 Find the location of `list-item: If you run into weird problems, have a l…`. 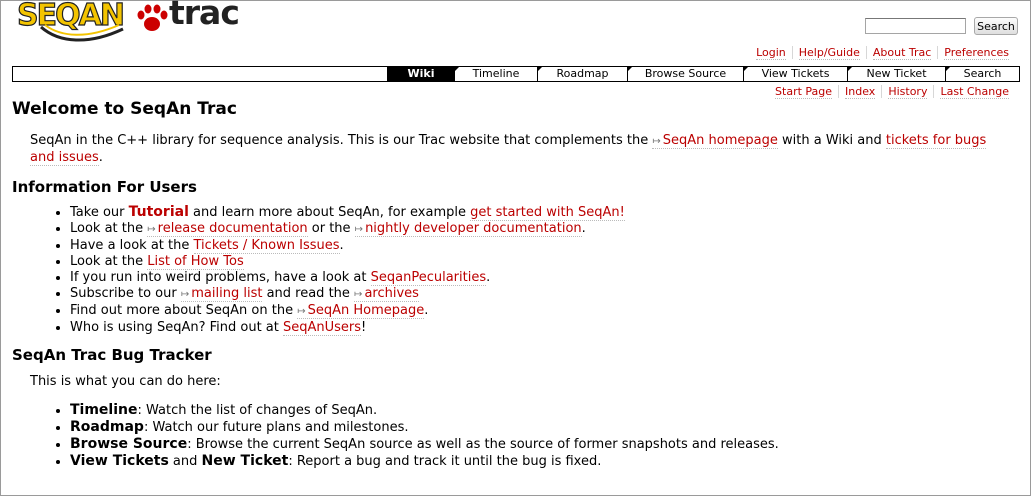

list-item: If you run into weird problems, have a l… is located at coordinates (541, 278).